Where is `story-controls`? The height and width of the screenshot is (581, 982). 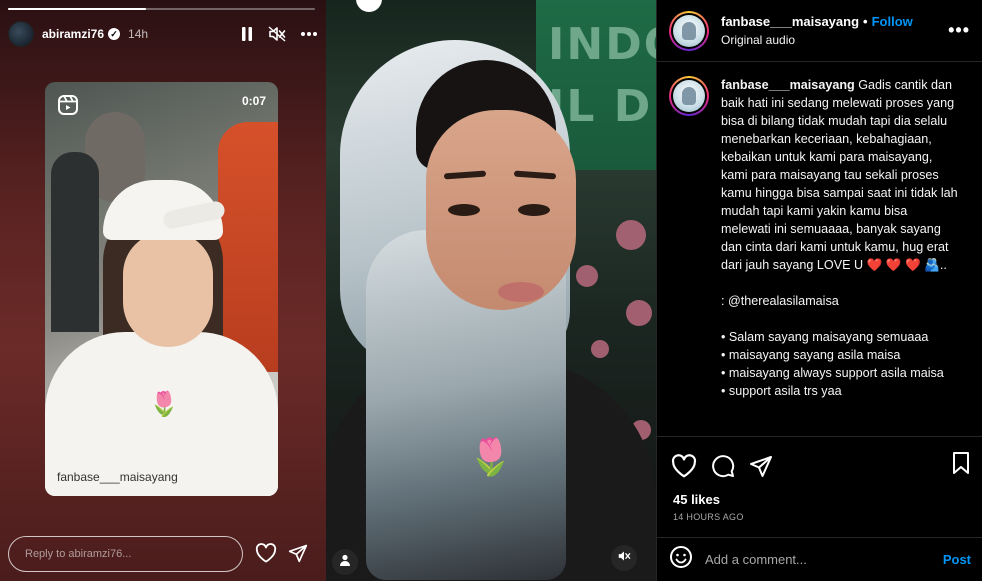 story-controls is located at coordinates (279, 34).